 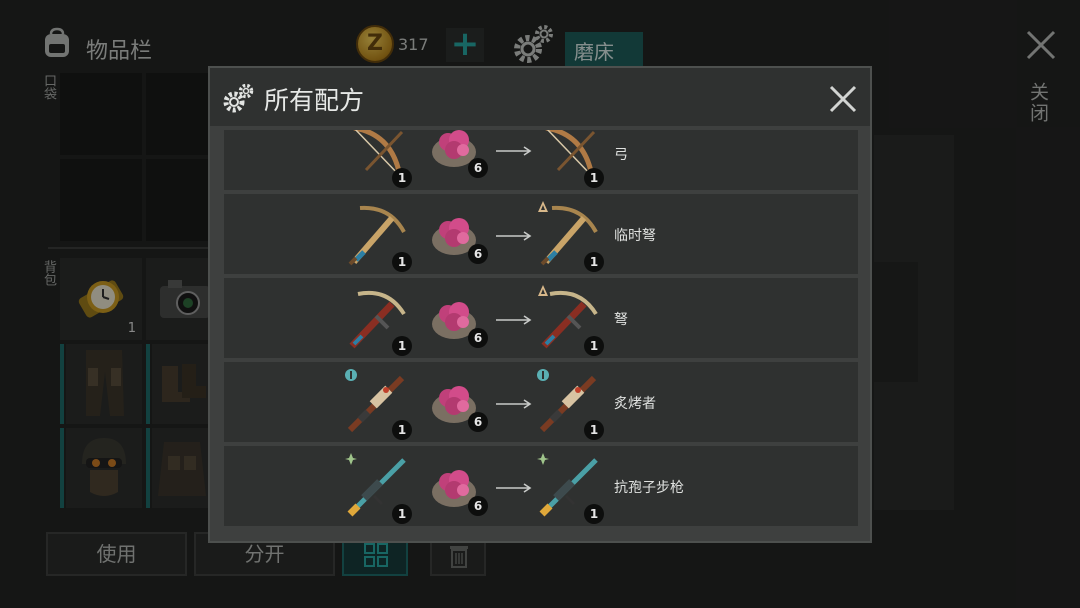 I want to click on dialog-title: 所有配方, so click(x=314, y=100).